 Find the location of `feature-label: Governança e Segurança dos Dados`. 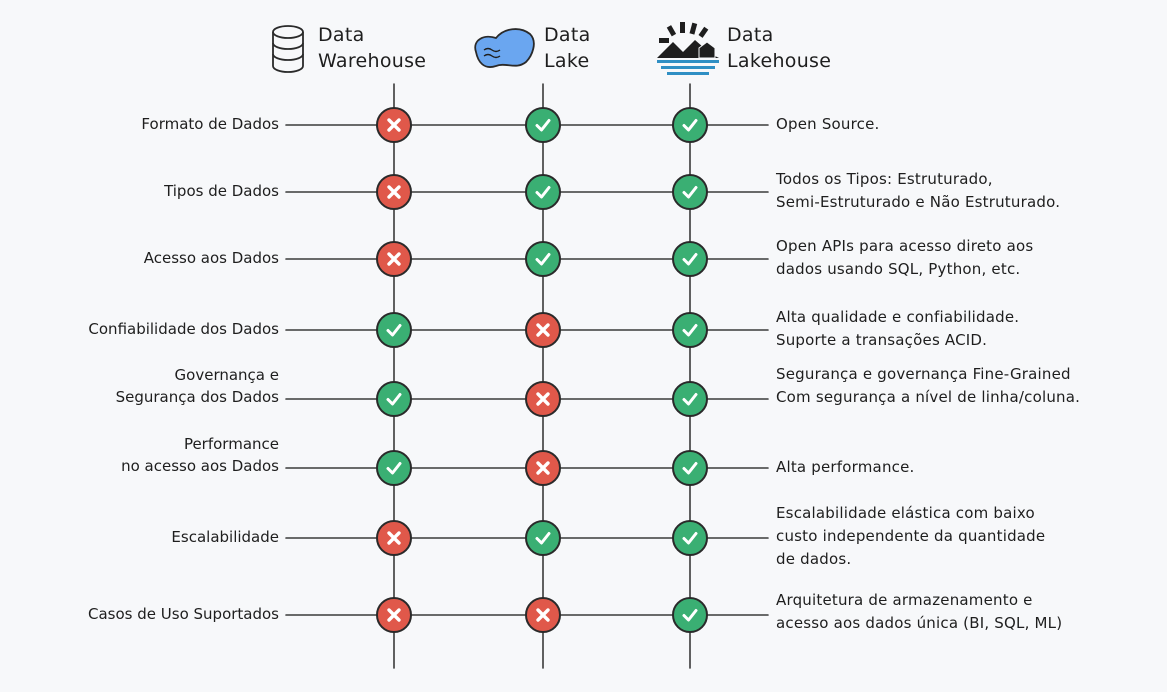

feature-label: Governança e Segurança dos Dados is located at coordinates (197, 386).